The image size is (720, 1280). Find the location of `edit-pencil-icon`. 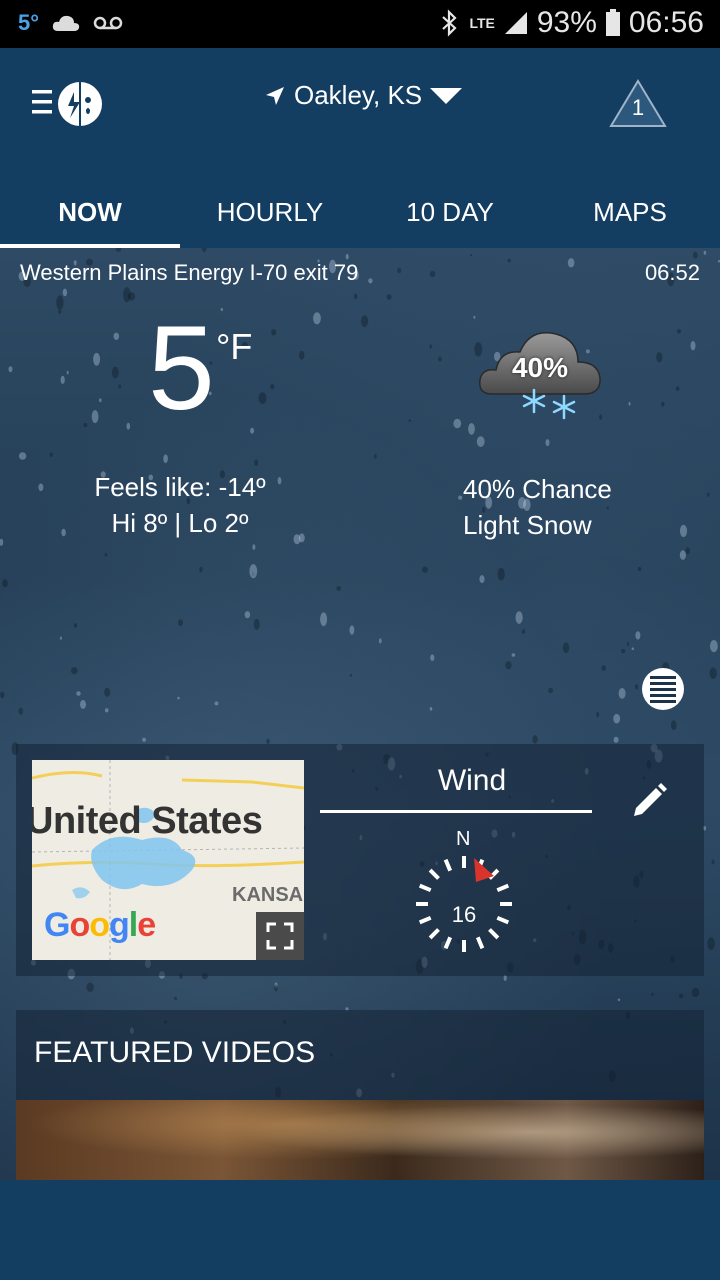

edit-pencil-icon is located at coordinates (648, 802).